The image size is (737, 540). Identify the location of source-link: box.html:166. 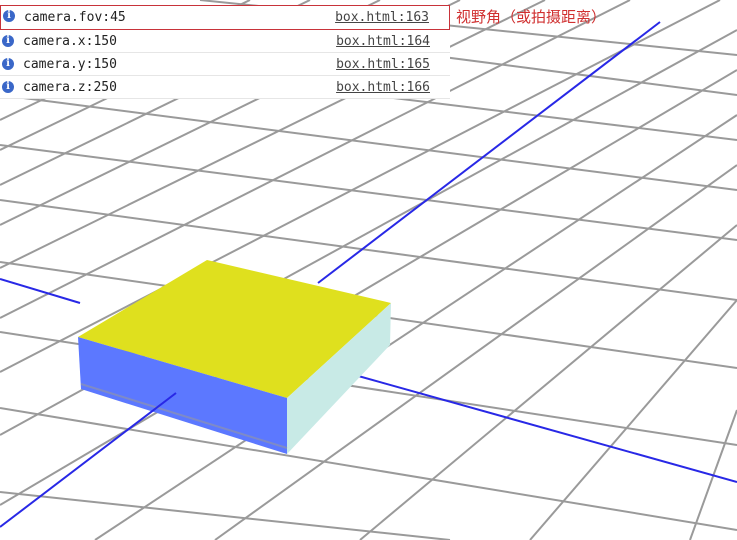
(383, 87).